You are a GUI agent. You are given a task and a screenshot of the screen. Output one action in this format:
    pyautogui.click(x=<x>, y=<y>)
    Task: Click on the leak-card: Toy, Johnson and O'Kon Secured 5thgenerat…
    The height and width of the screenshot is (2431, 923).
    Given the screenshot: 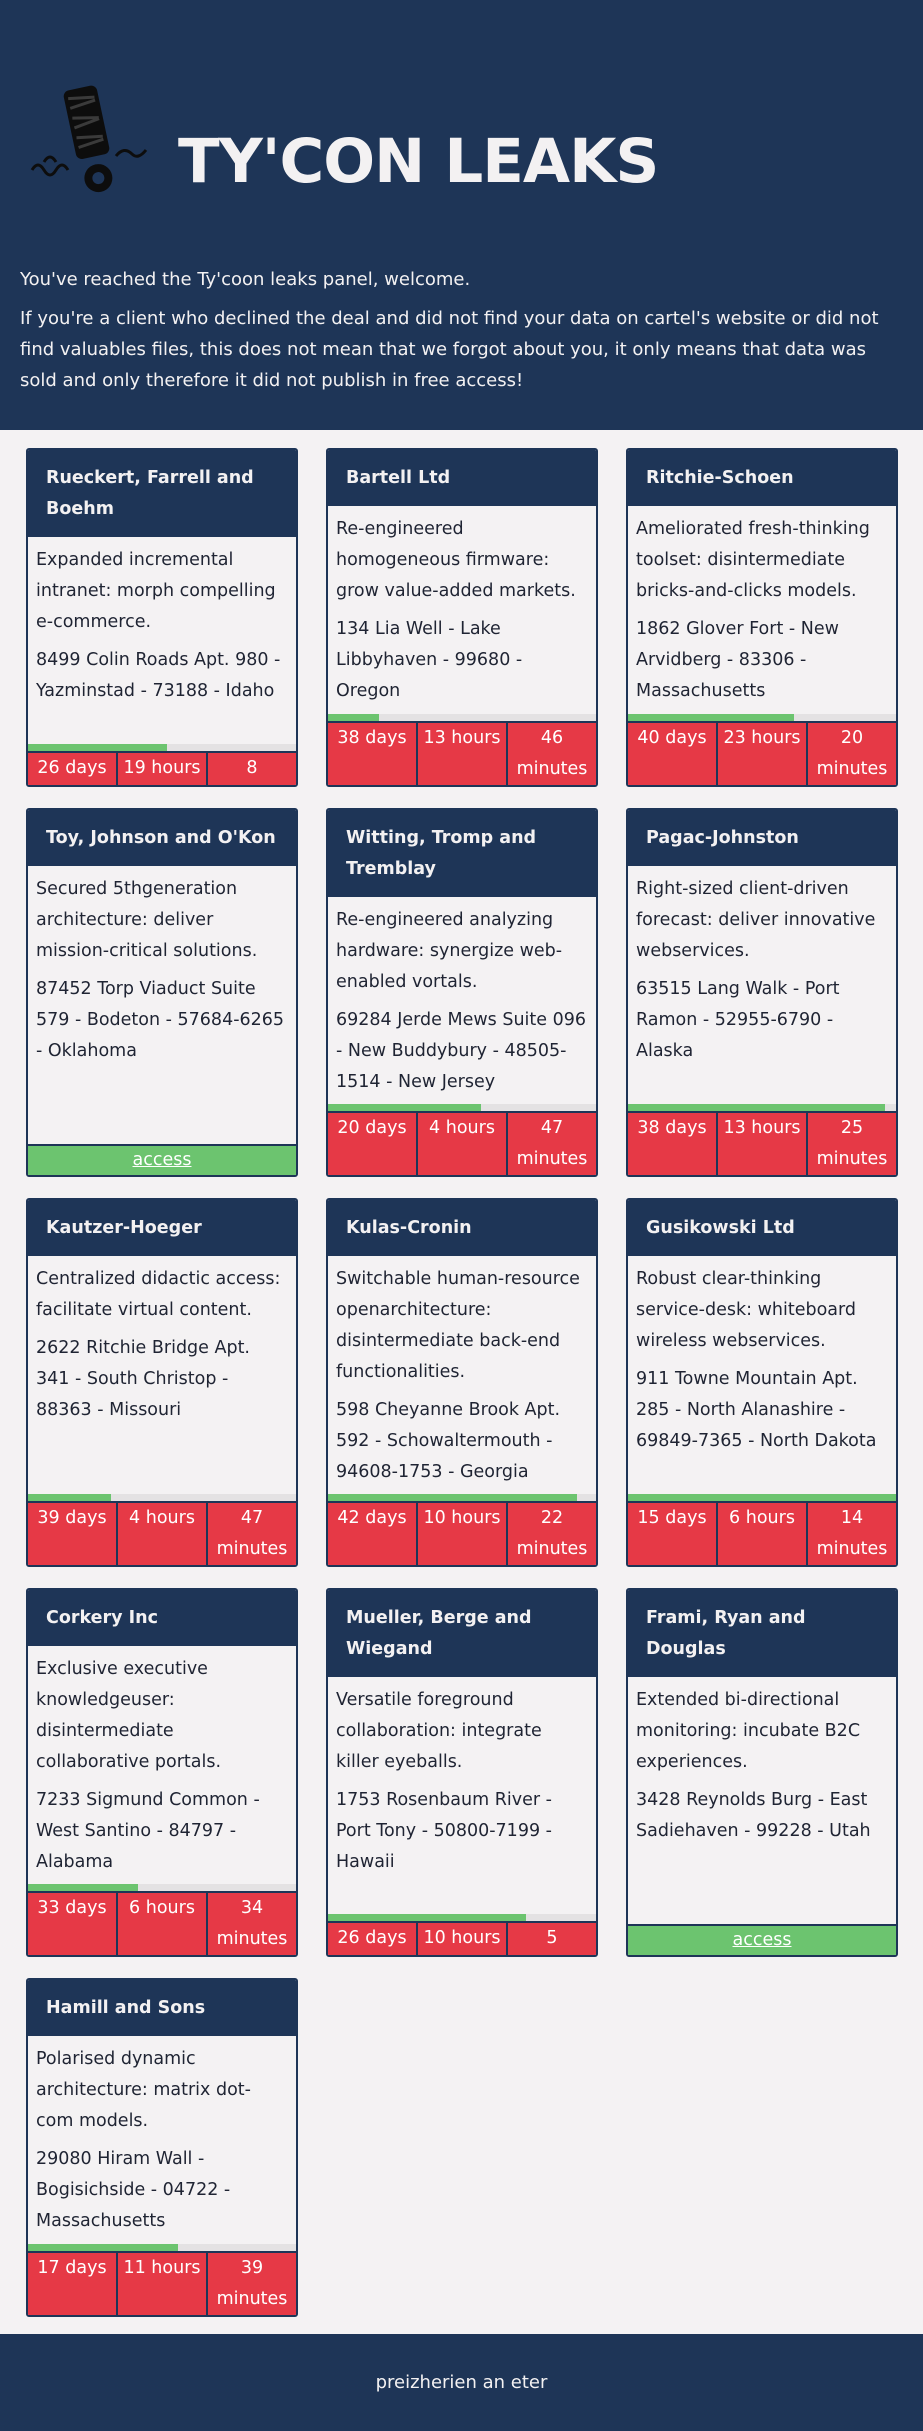 What is the action you would take?
    pyautogui.click(x=162, y=992)
    